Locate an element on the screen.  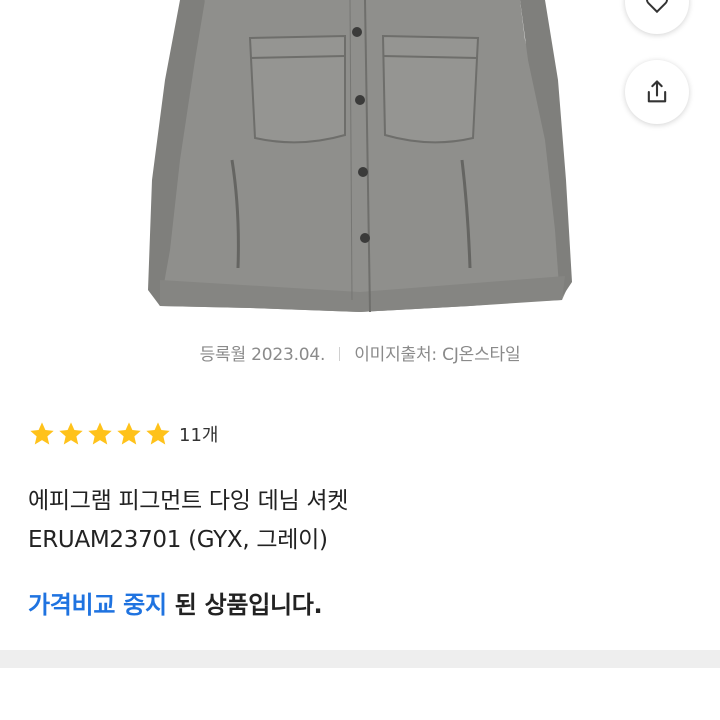
image-meta: 등록월 2023.04. 이미지출처: CJ온스타일 is located at coordinates (360, 352).